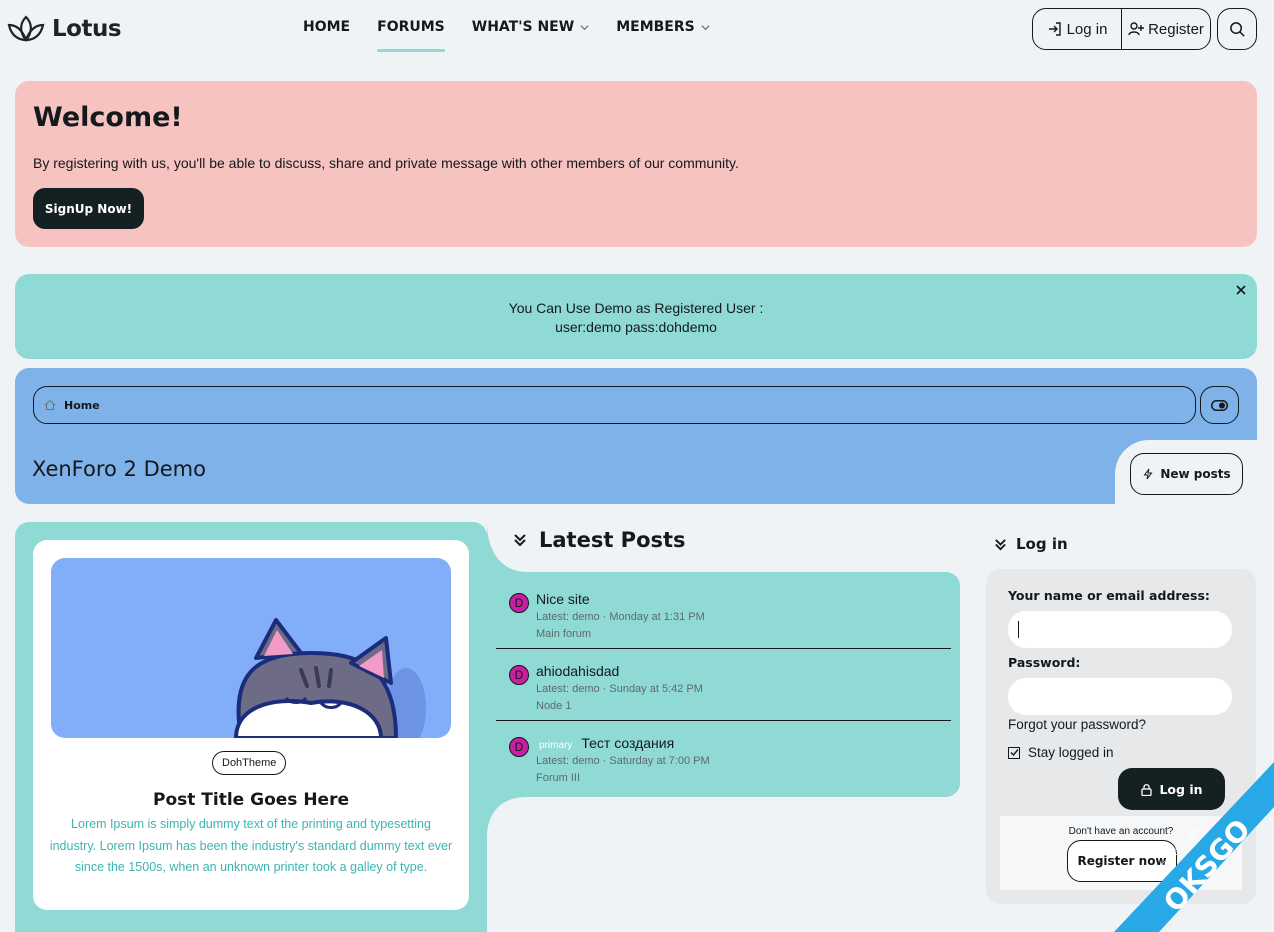 The image size is (1274, 932). Describe the element at coordinates (1136, 29) in the screenshot. I see `user-plus-icon` at that location.